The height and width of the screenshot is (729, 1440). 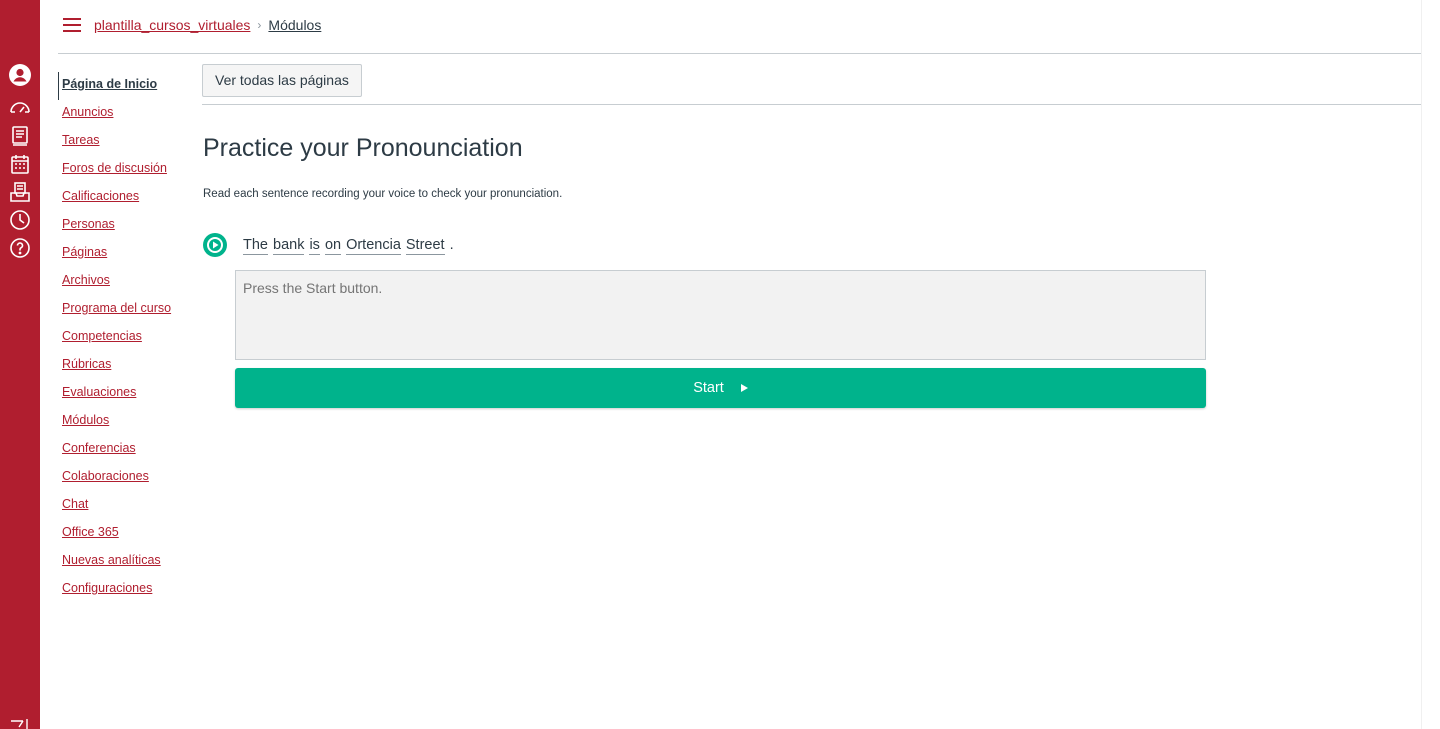 I want to click on course-nav-files: Archivos, so click(x=123, y=282).